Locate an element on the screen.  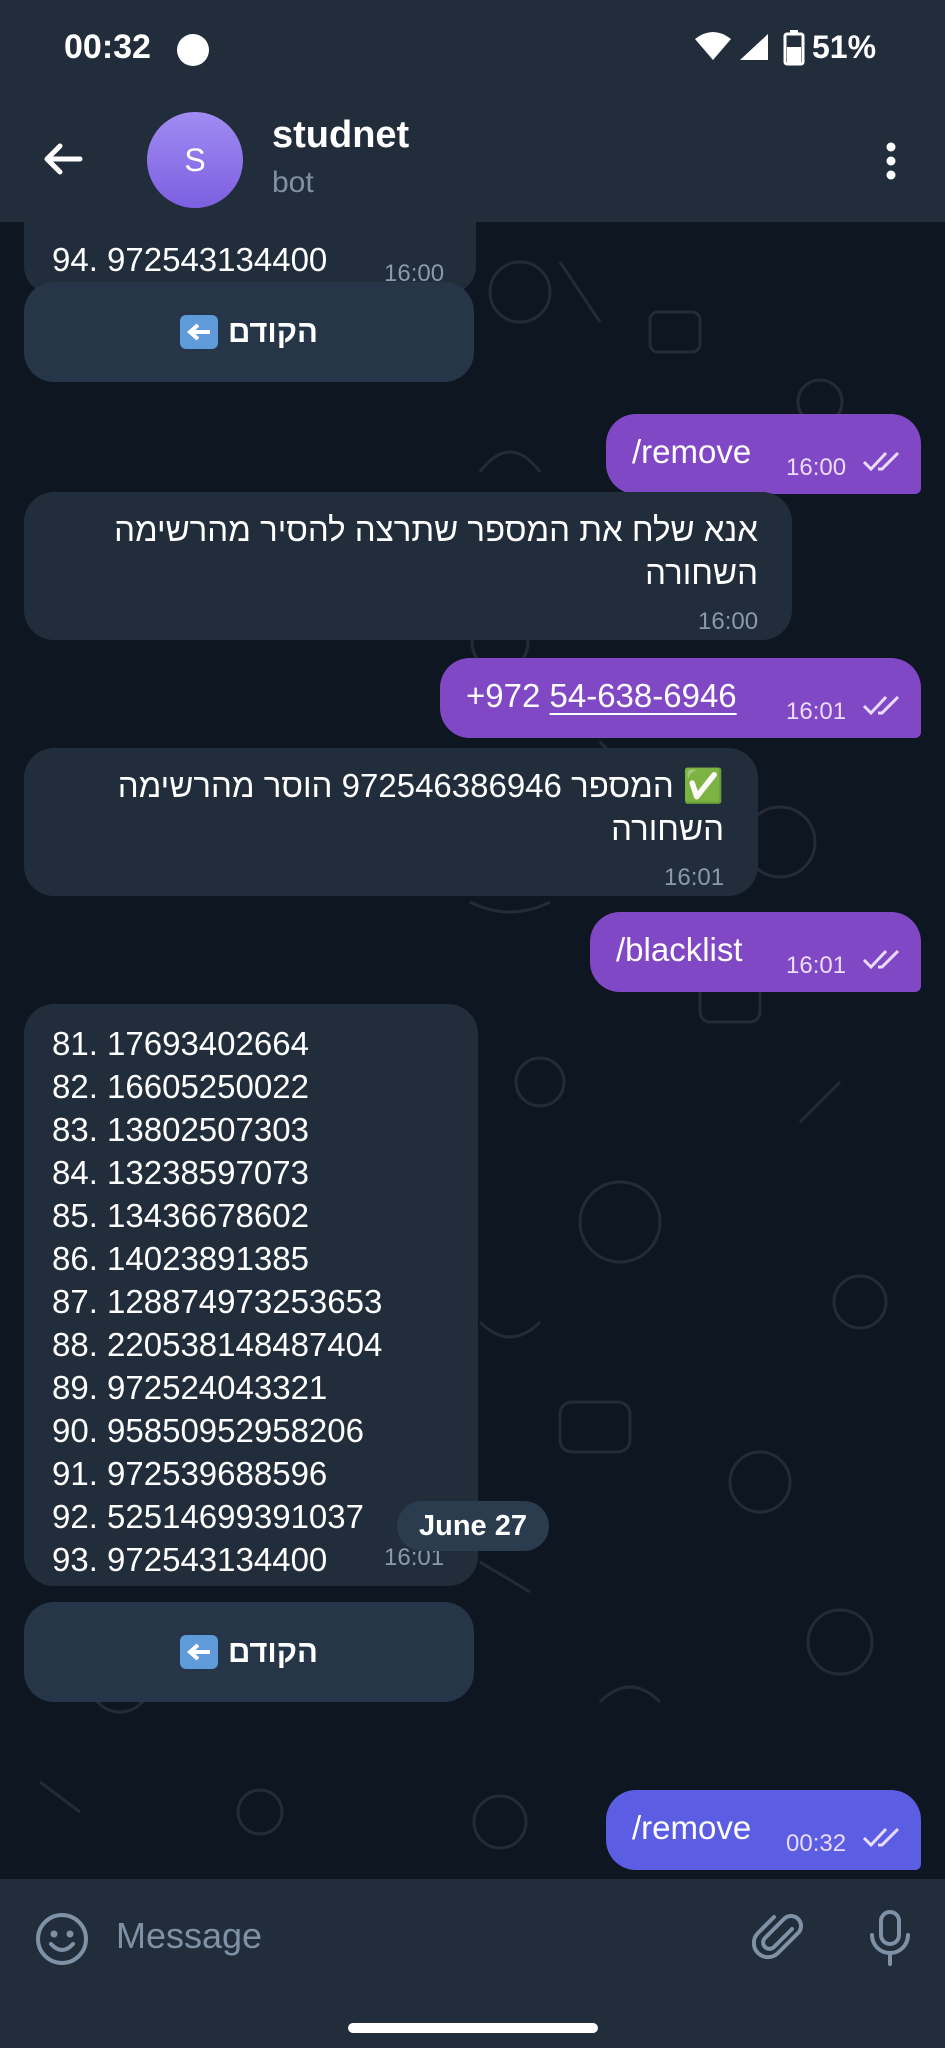
avatar: S is located at coordinates (195, 160).